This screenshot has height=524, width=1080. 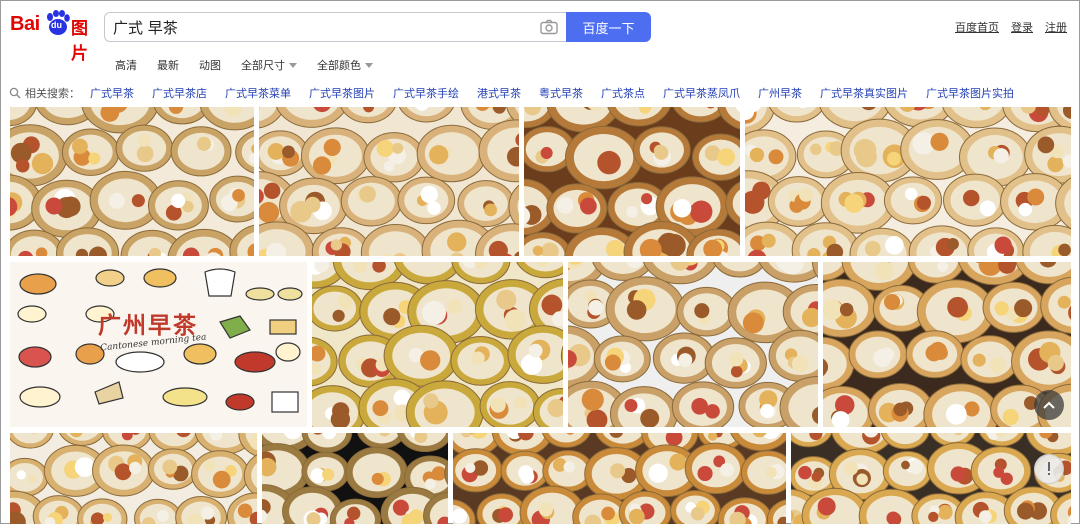 I want to click on related-term: 广式早茶图片, so click(x=342, y=93).